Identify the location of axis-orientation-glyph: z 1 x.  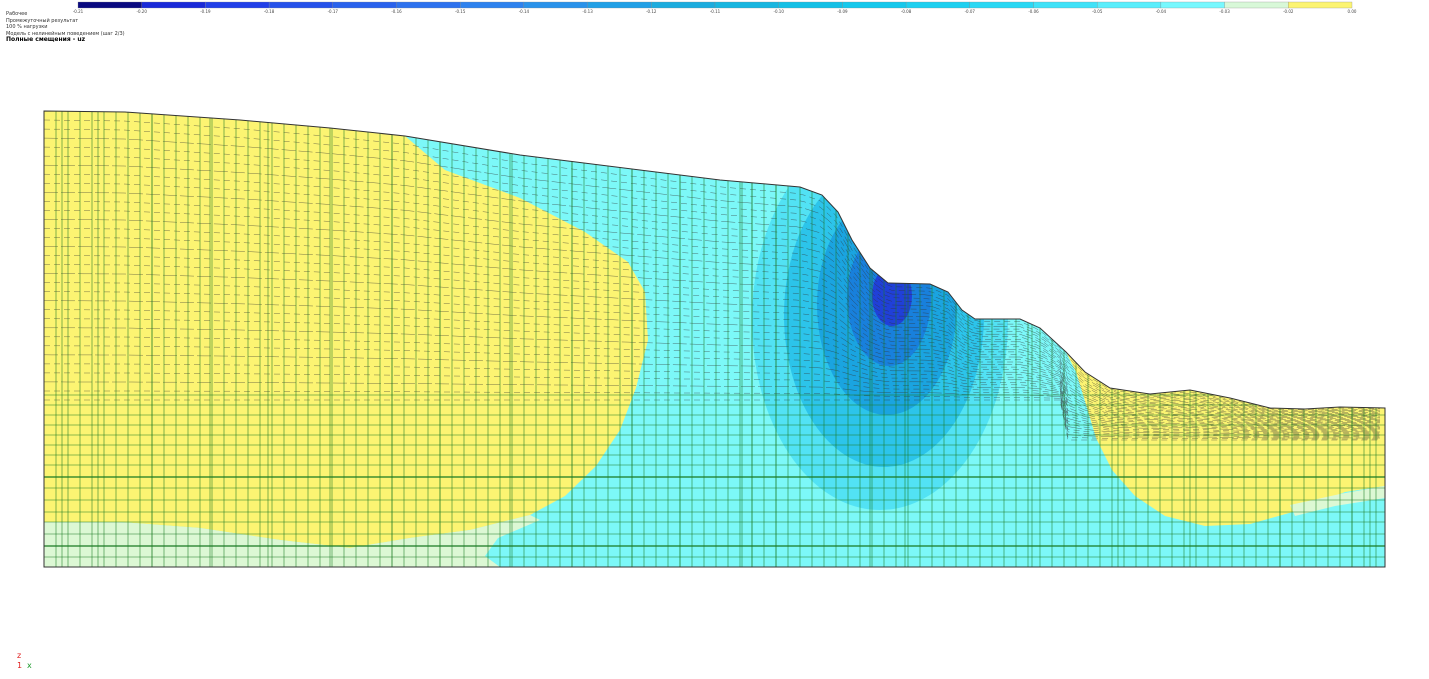
(24, 660).